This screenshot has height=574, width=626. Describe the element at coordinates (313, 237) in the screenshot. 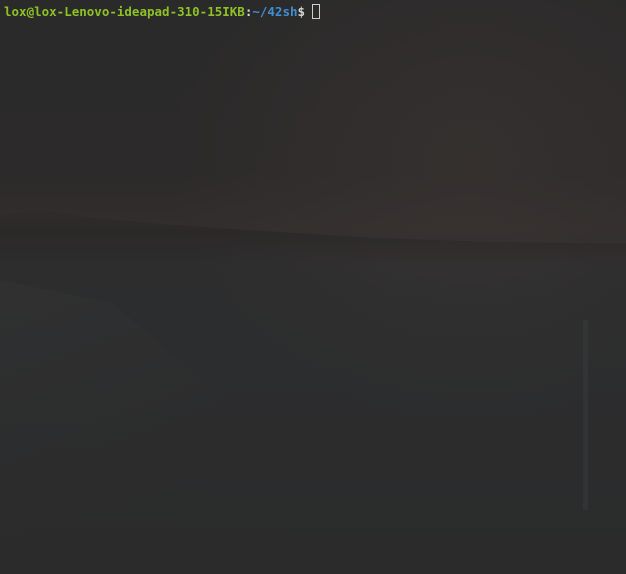

I see `wallpaper-hill` at that location.